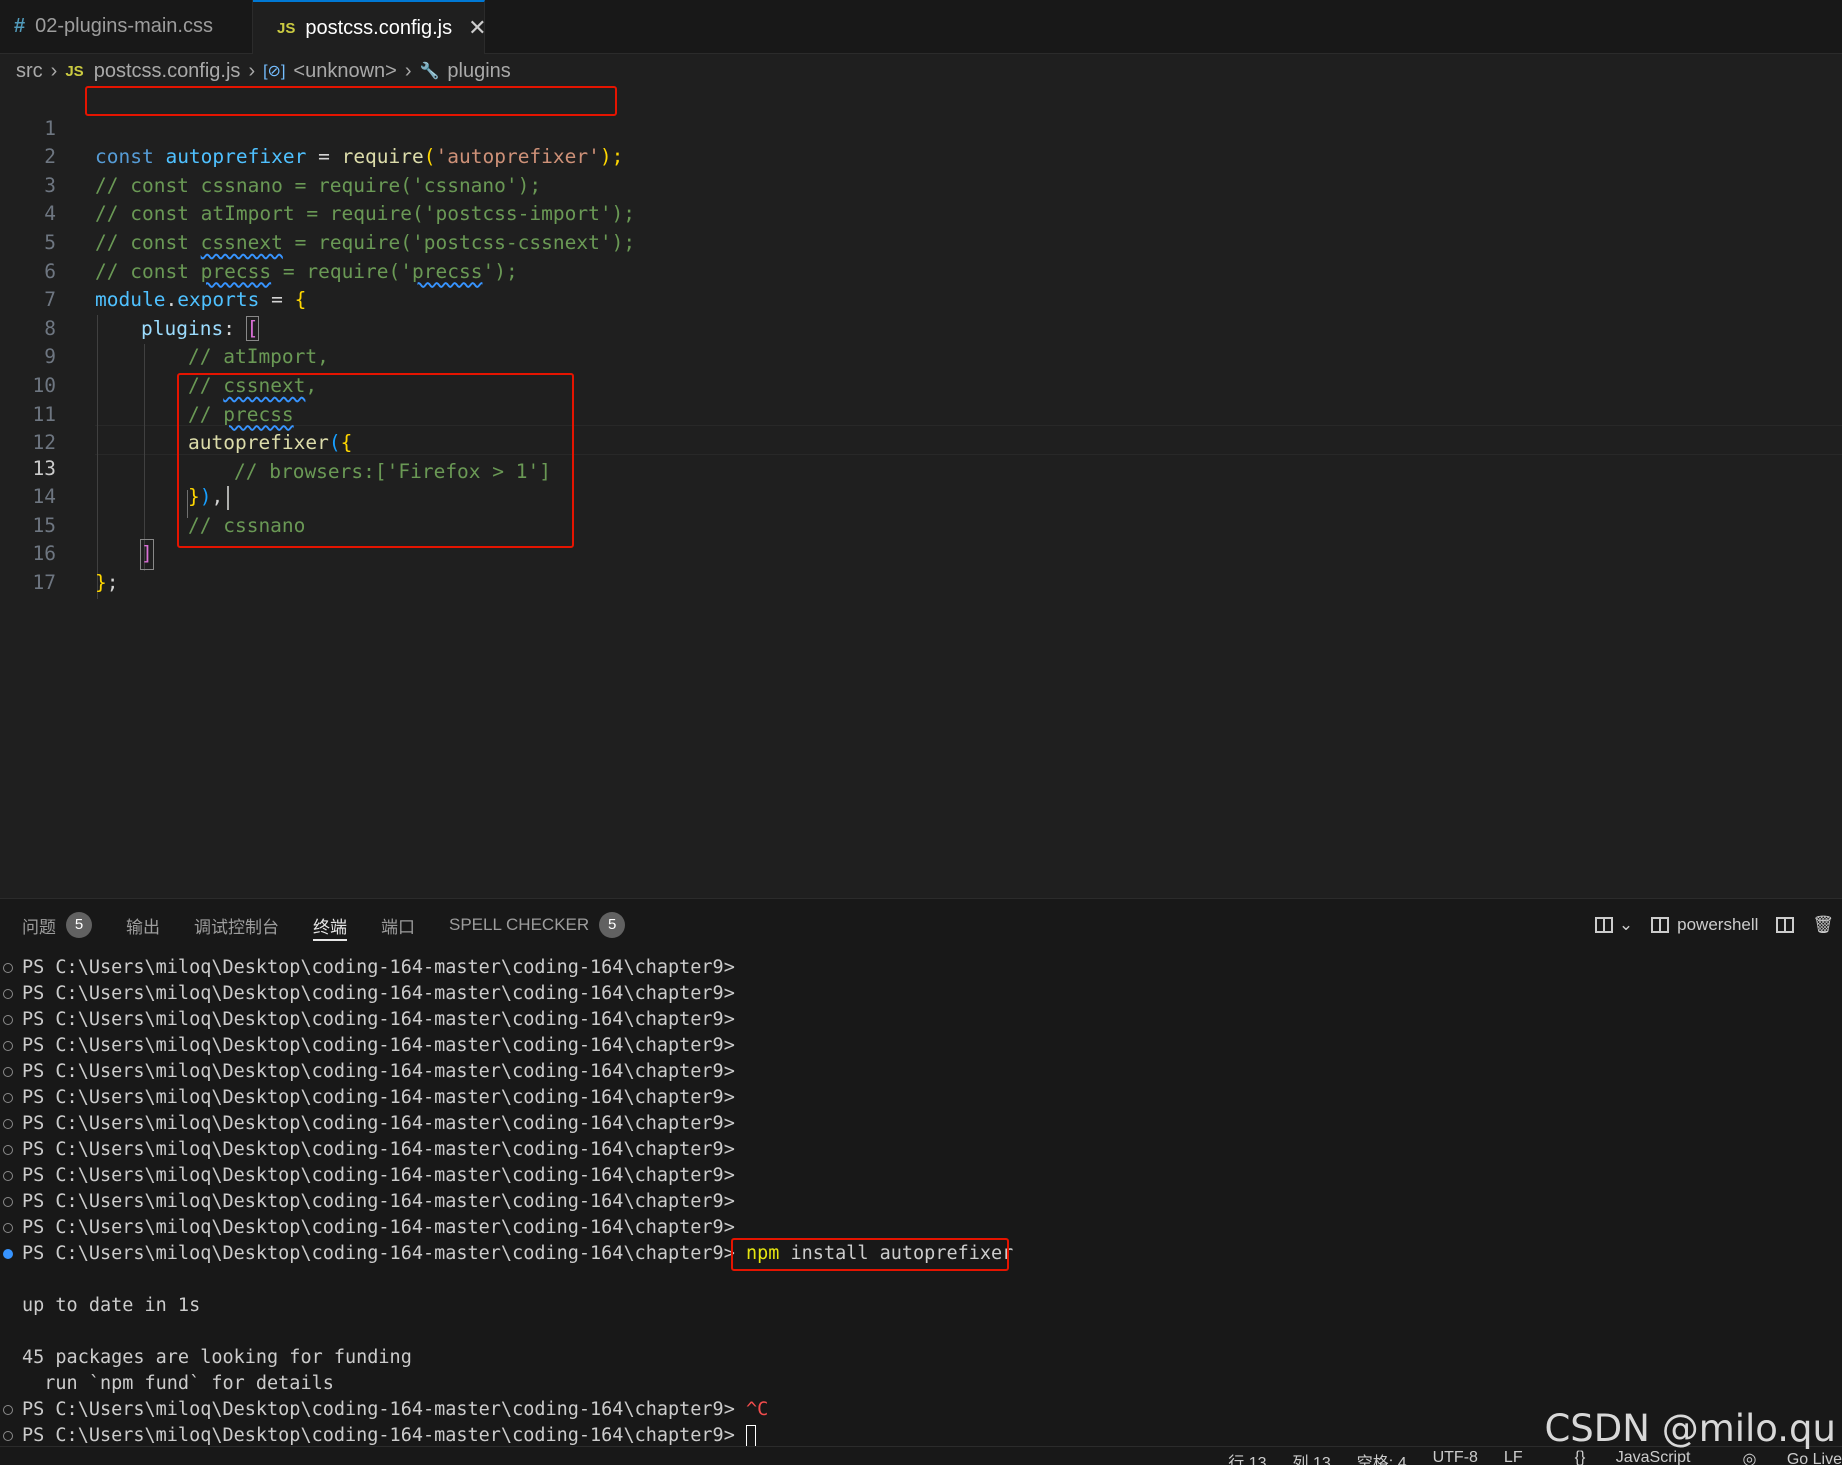 The image size is (1842, 1465). Describe the element at coordinates (1614, 925) in the screenshot. I see `split-terminal-button: ⌄` at that location.